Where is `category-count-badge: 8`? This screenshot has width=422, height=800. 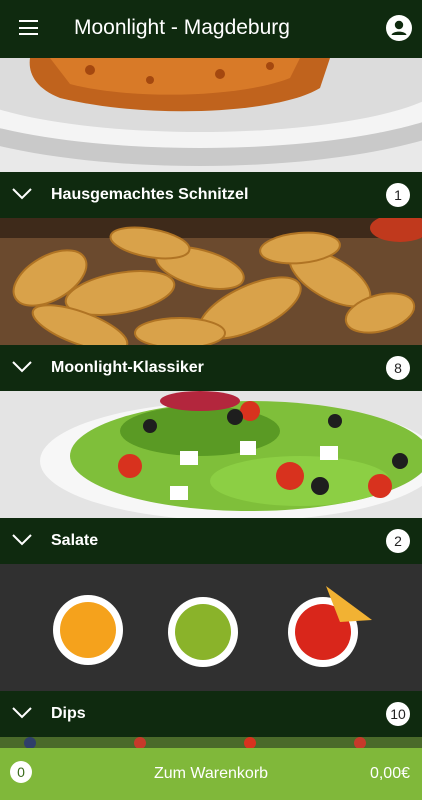
category-count-badge: 8 is located at coordinates (398, 368).